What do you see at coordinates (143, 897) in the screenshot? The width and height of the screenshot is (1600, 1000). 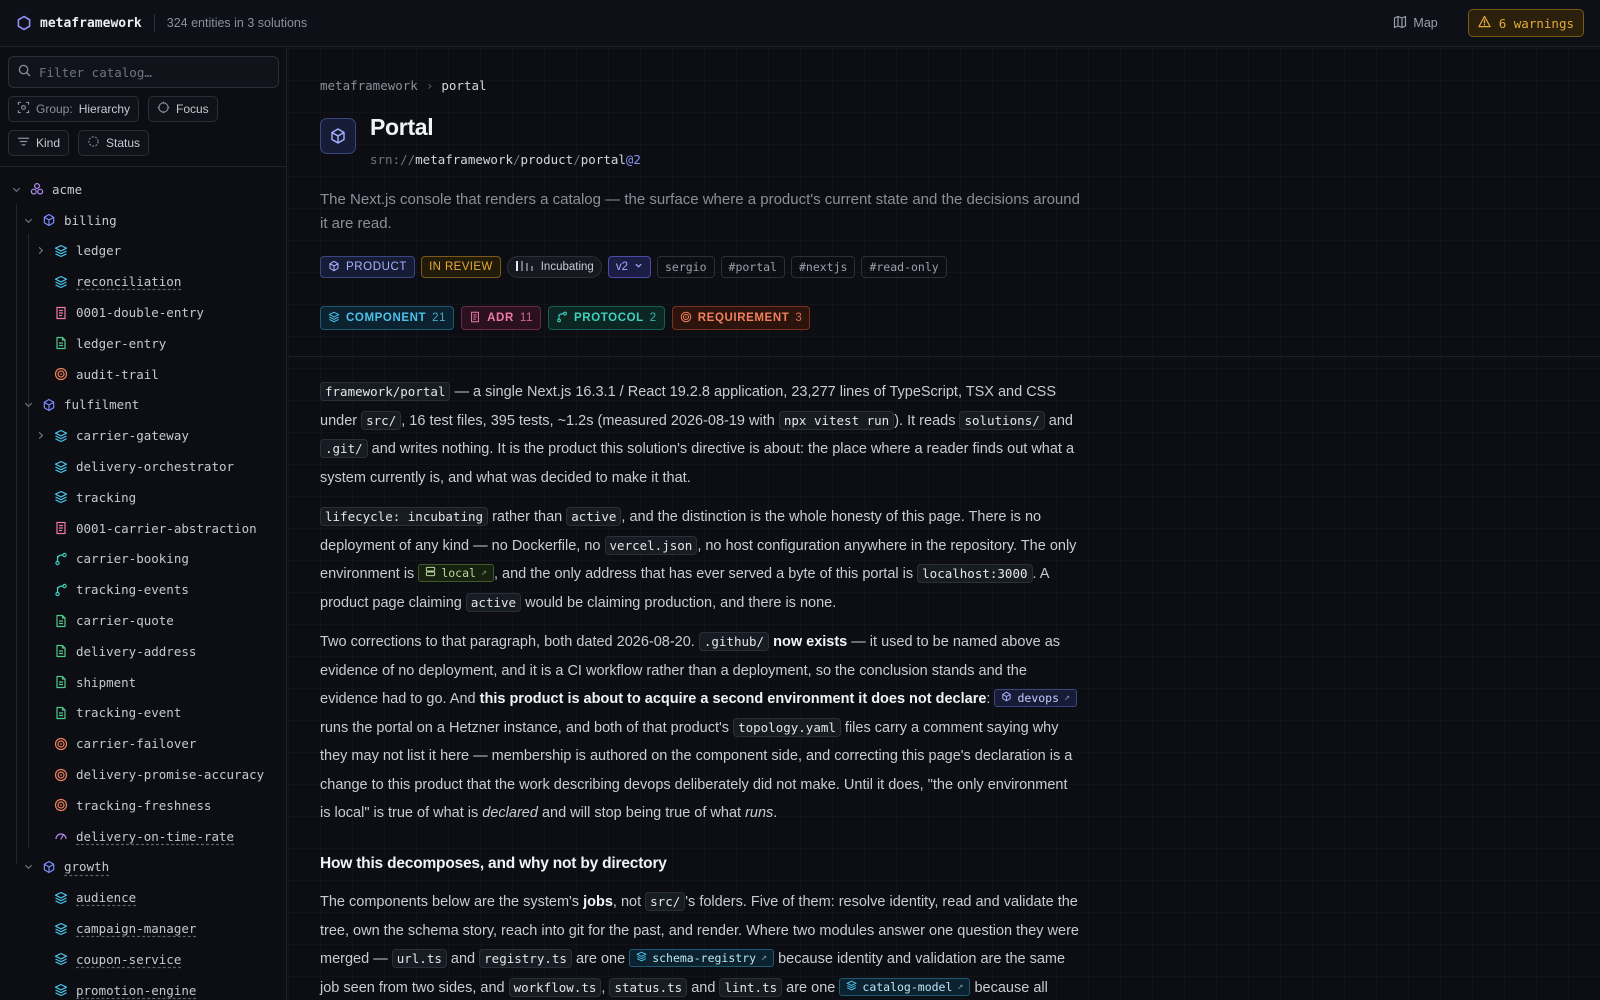 I see `tree-item-audience: audience` at bounding box center [143, 897].